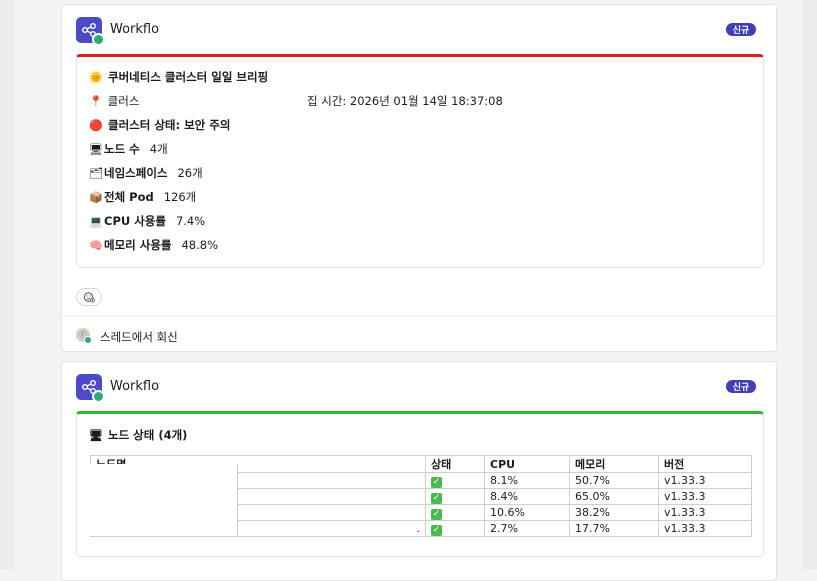 This screenshot has width=817, height=581. Describe the element at coordinates (96, 221) in the screenshot. I see `laptop-icon: 💻` at that location.